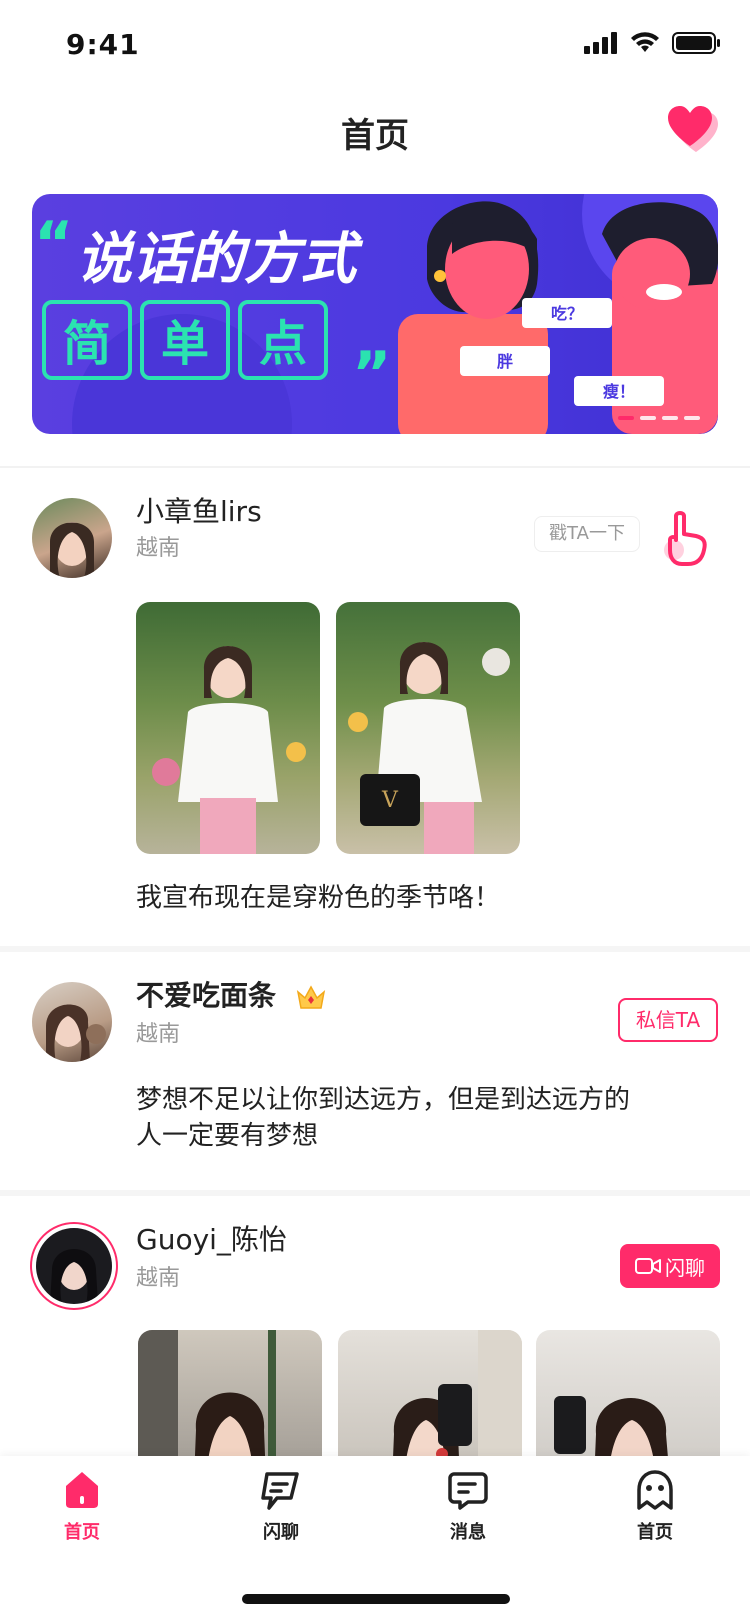  I want to click on heart-match-icon, so click(694, 130).